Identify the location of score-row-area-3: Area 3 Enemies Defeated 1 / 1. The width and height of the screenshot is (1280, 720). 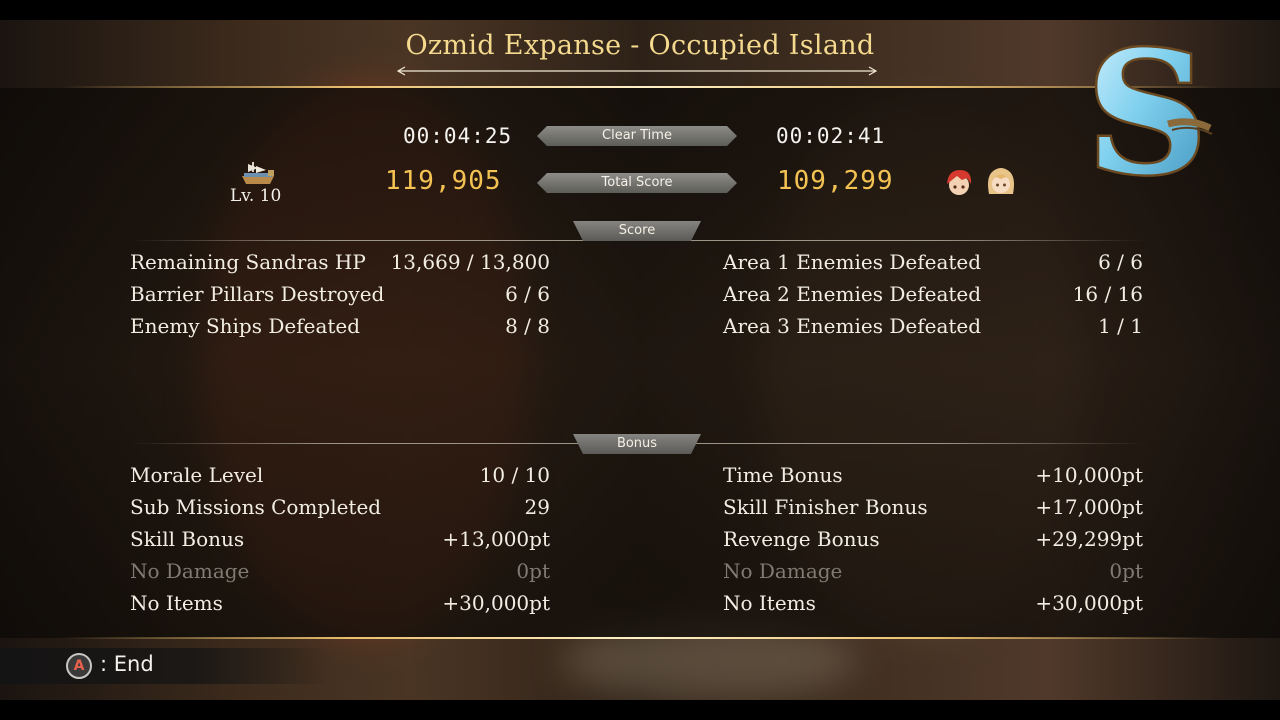
(933, 326).